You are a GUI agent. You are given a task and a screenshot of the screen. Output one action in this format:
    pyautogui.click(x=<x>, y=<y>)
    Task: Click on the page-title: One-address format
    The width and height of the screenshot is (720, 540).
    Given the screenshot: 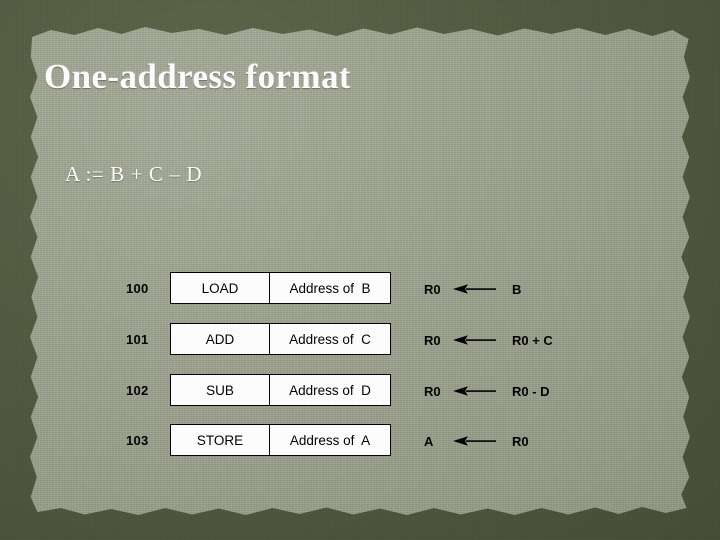 What is the action you would take?
    pyautogui.click(x=197, y=76)
    